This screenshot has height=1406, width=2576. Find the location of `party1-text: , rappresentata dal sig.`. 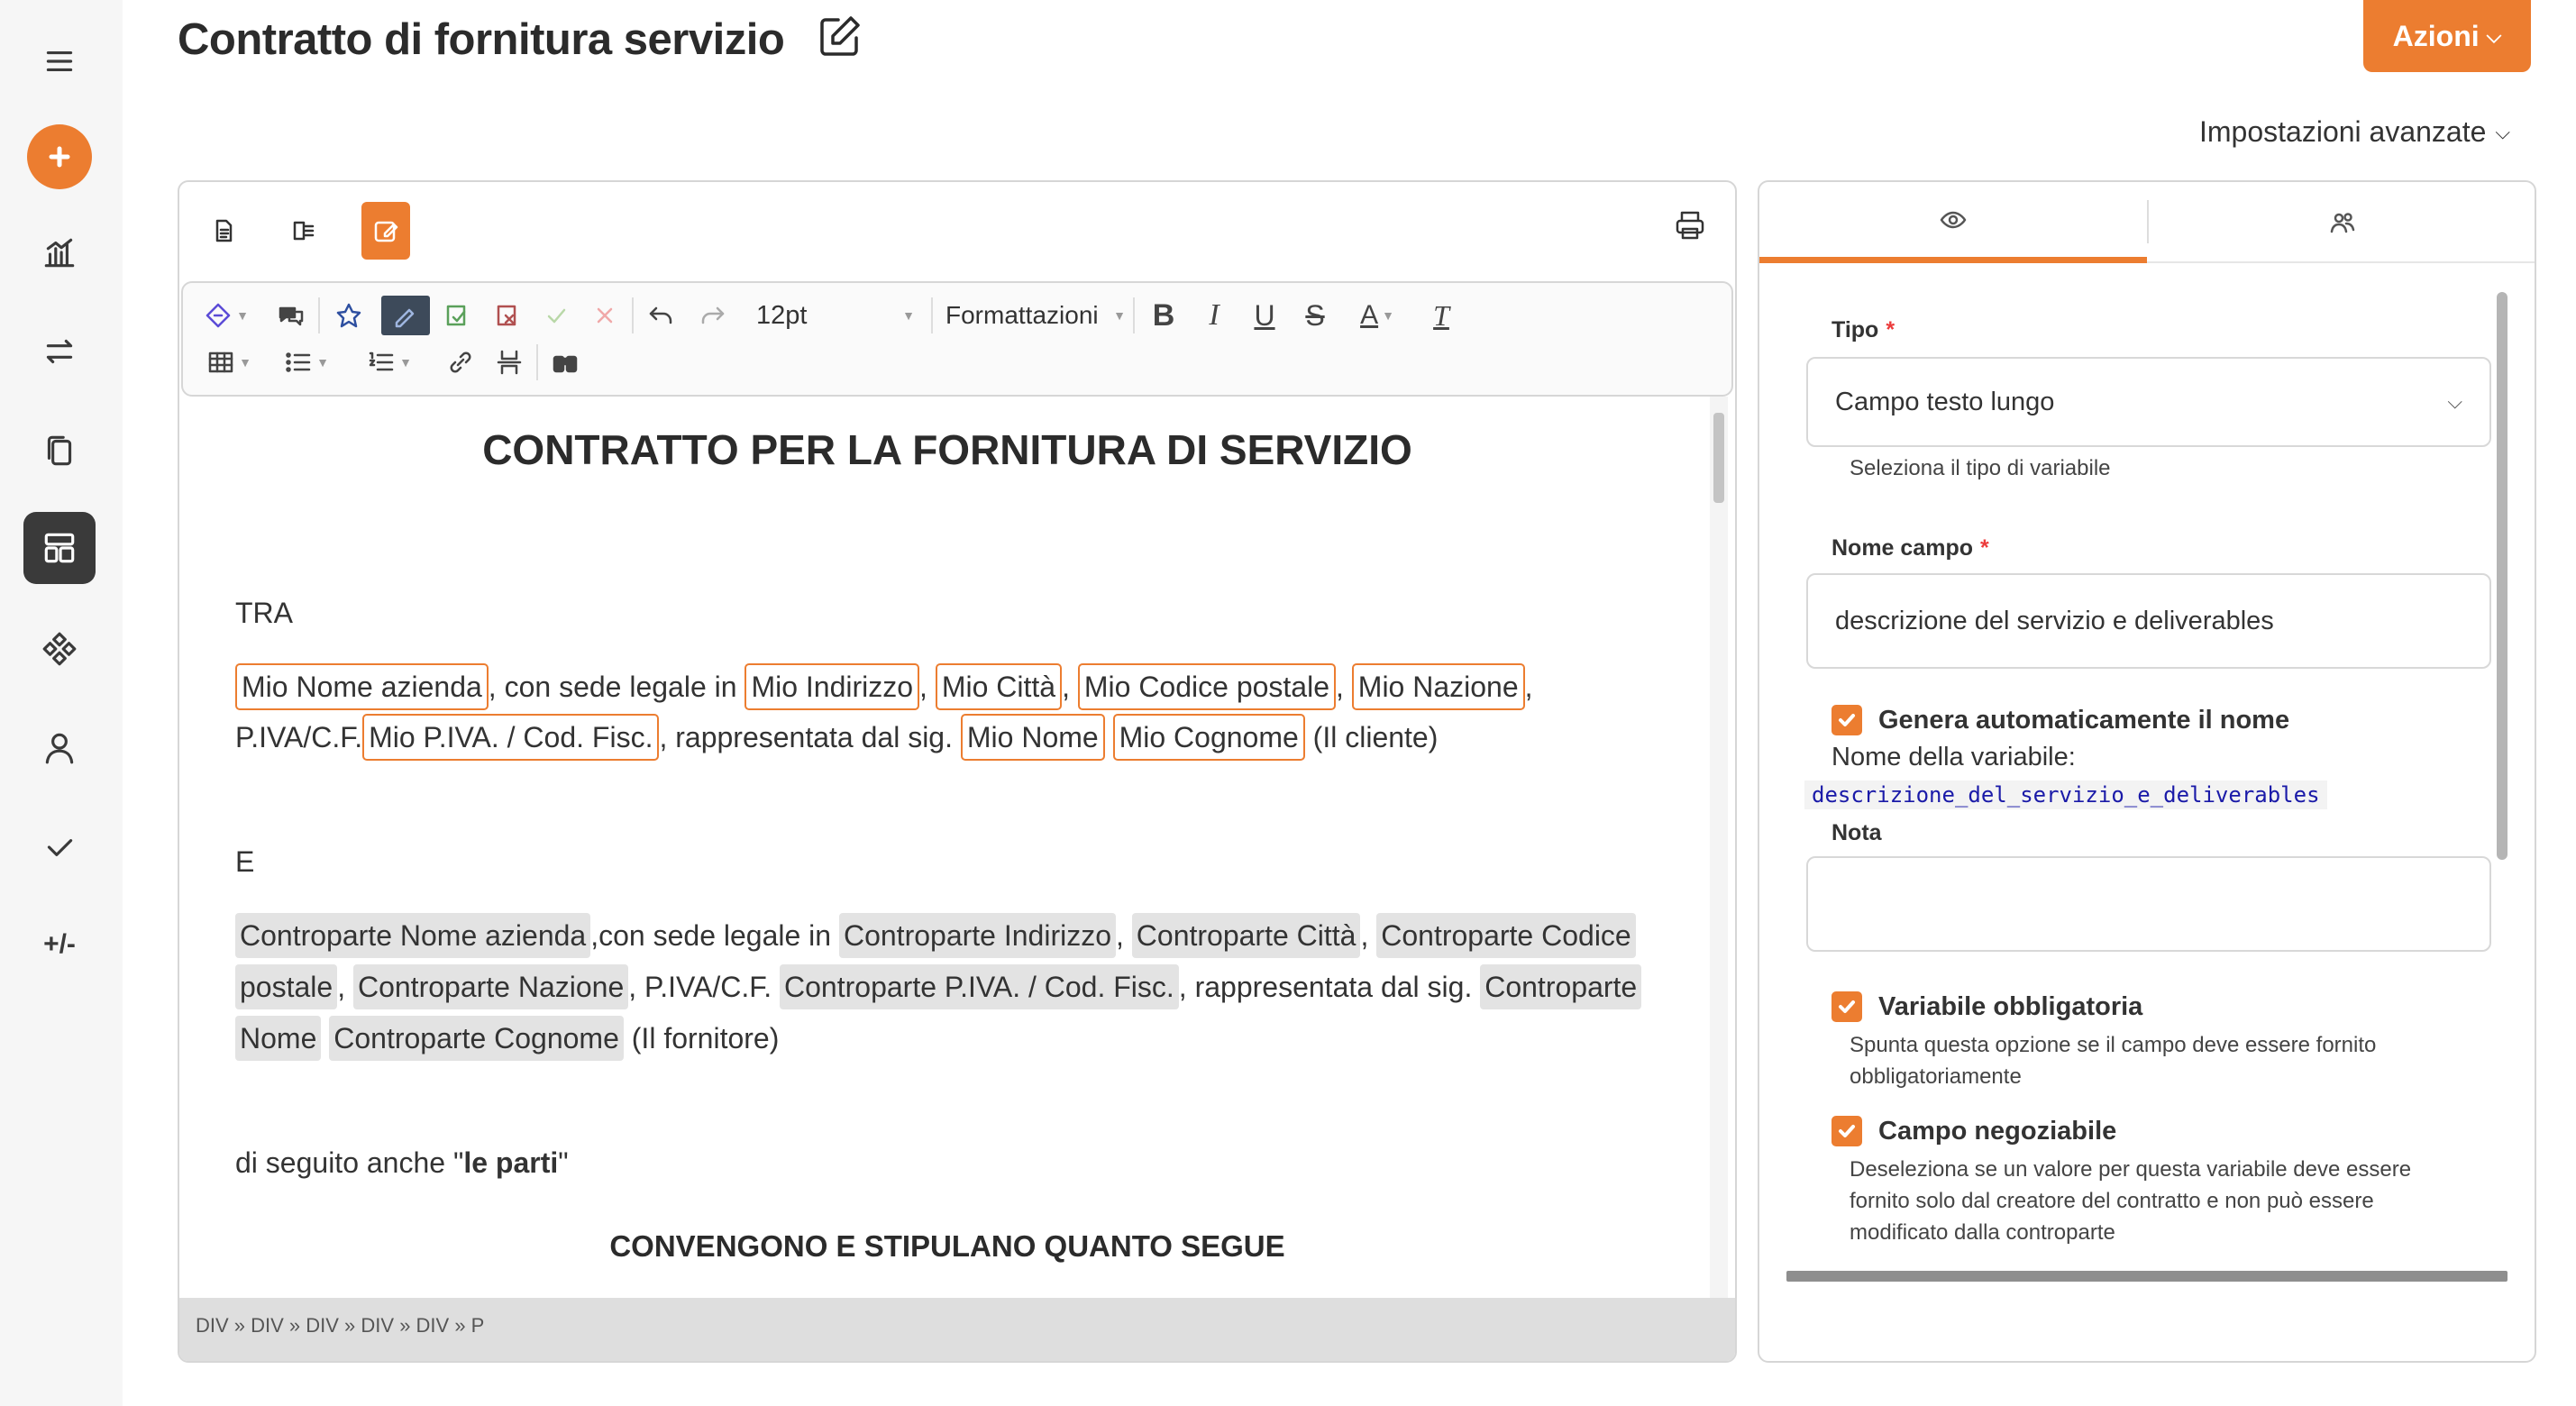

party1-text: , rappresentata dal sig. is located at coordinates (810, 737).